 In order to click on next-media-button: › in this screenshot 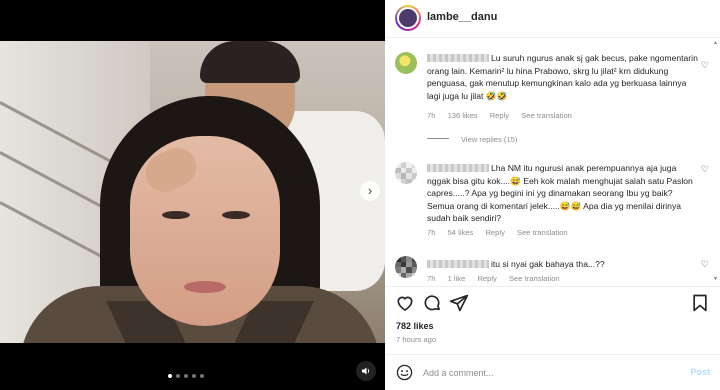, I will do `click(370, 191)`.